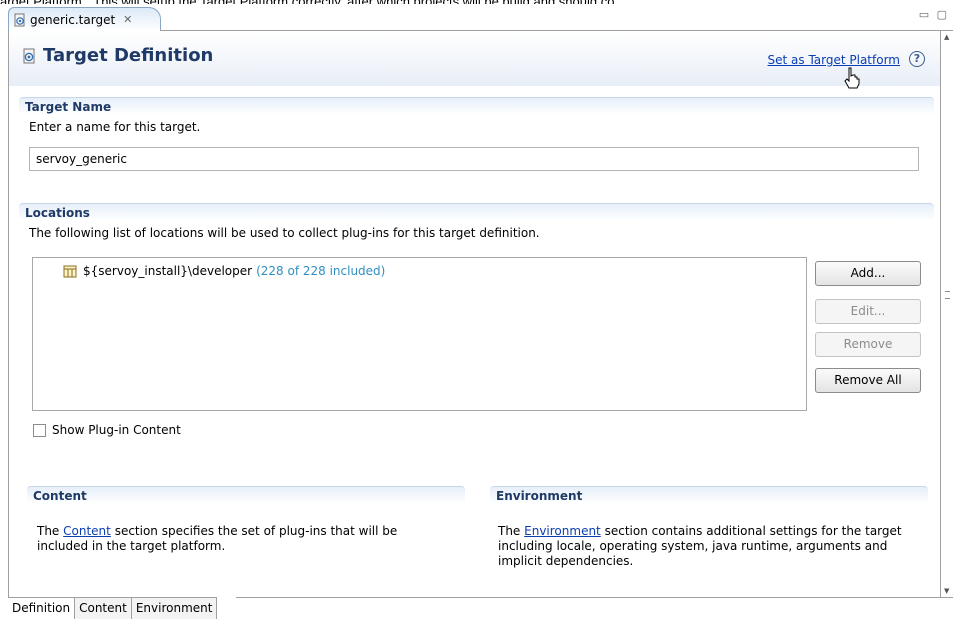 This screenshot has width=953, height=619. Describe the element at coordinates (834, 60) in the screenshot. I see `set-as-target-platform-link: Set as Target Platform` at that location.